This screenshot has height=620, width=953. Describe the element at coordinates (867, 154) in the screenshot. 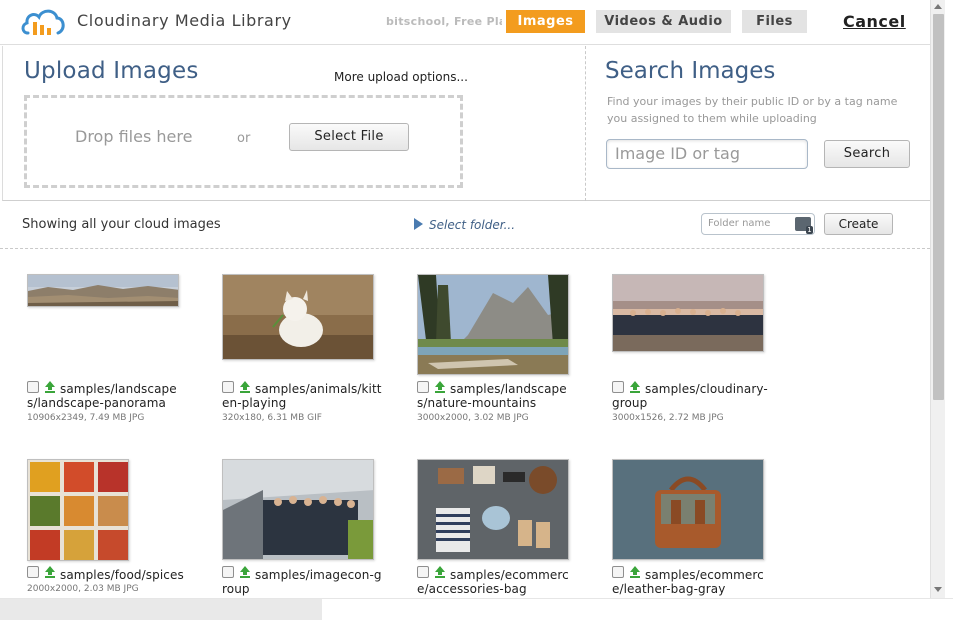

I see `search-button: Search` at that location.